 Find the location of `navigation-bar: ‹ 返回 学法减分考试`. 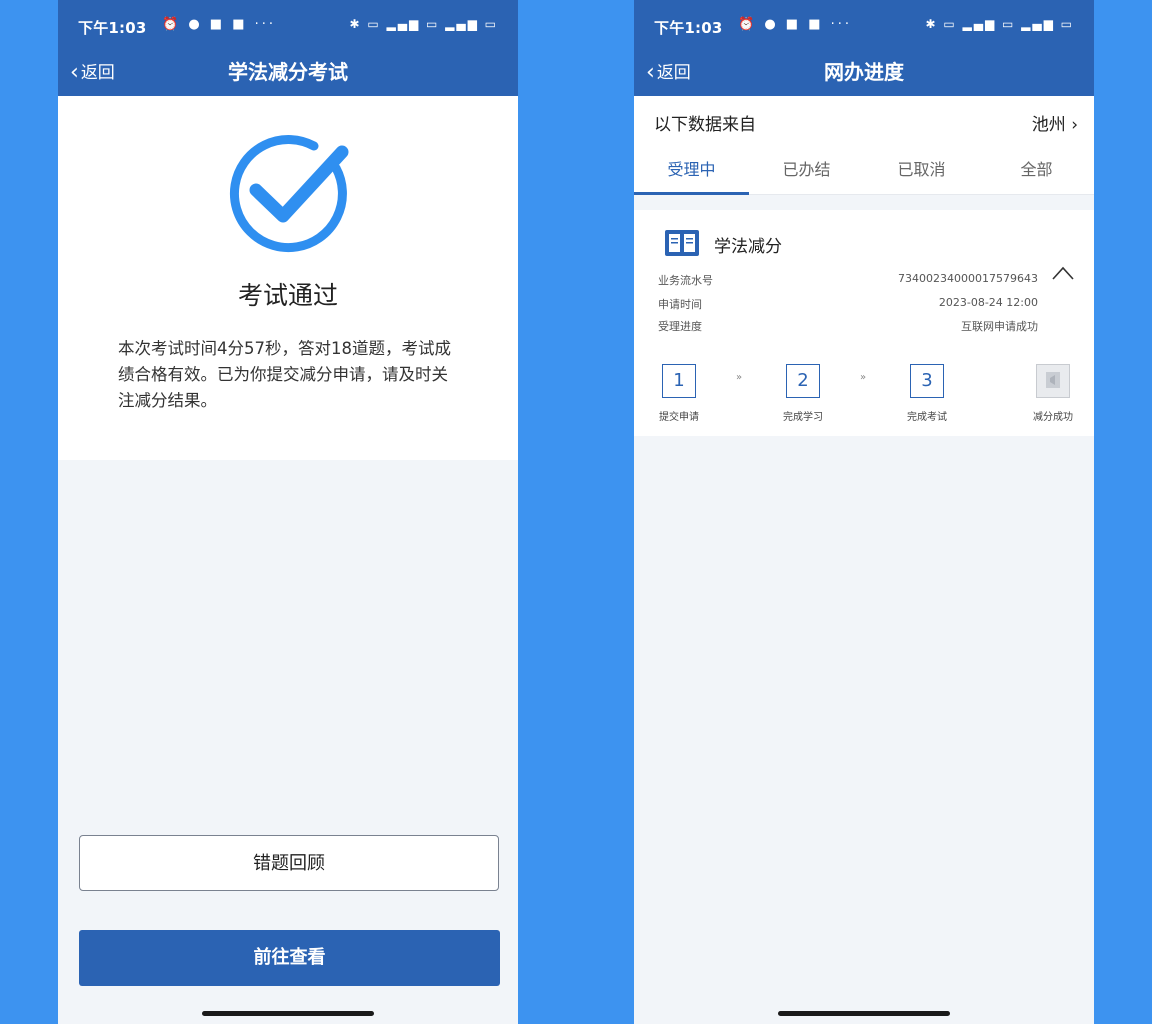

navigation-bar: ‹ 返回 学法减分考试 is located at coordinates (288, 70).